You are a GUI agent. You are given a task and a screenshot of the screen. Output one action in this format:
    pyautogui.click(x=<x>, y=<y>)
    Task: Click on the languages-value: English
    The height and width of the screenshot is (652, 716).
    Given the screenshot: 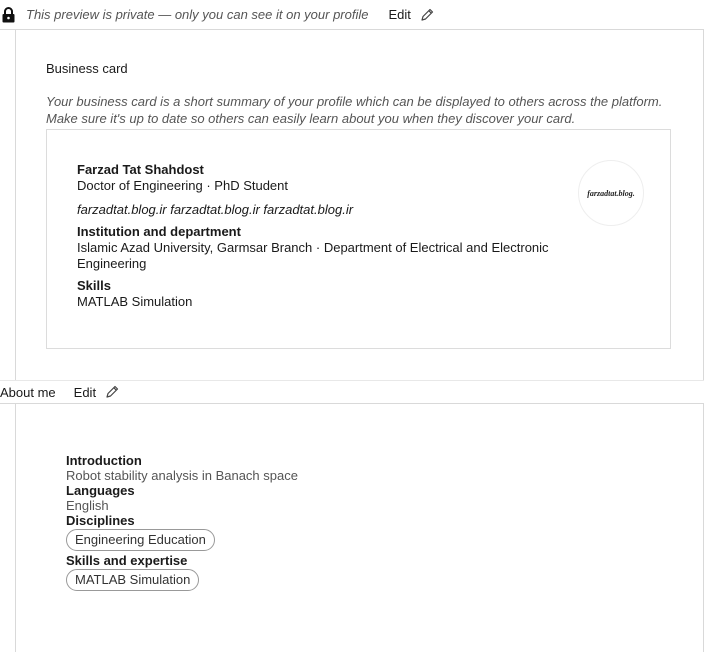 What is the action you would take?
    pyautogui.click(x=87, y=505)
    